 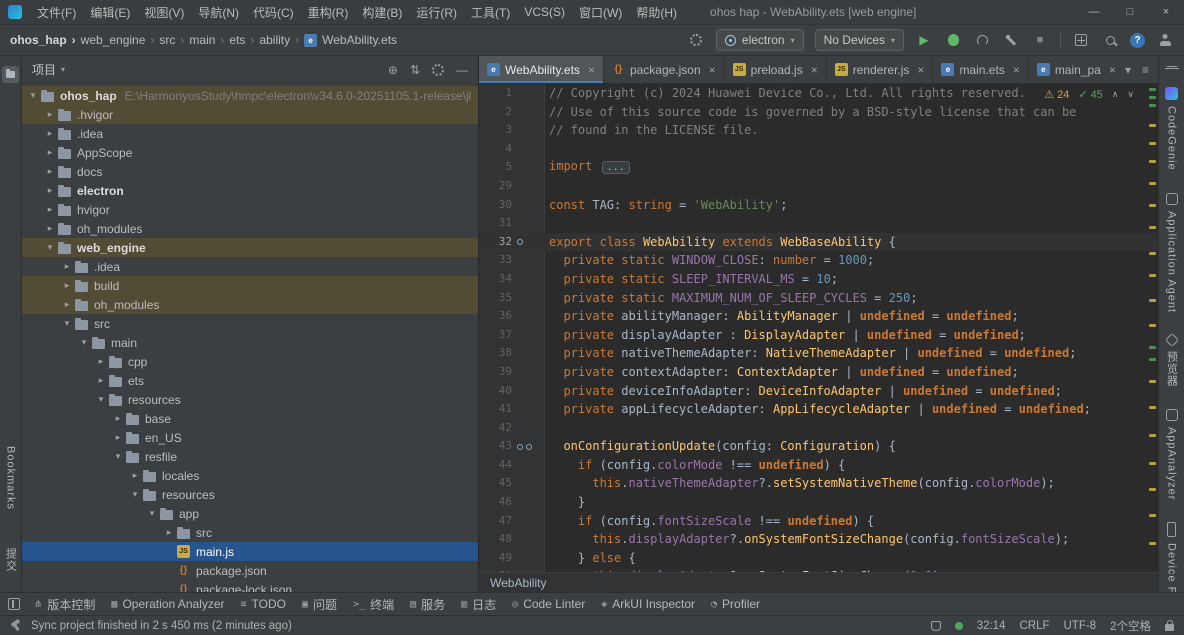 I want to click on code-line: 44 if (config.colorMode !== undefined) {, so click(x=818, y=465).